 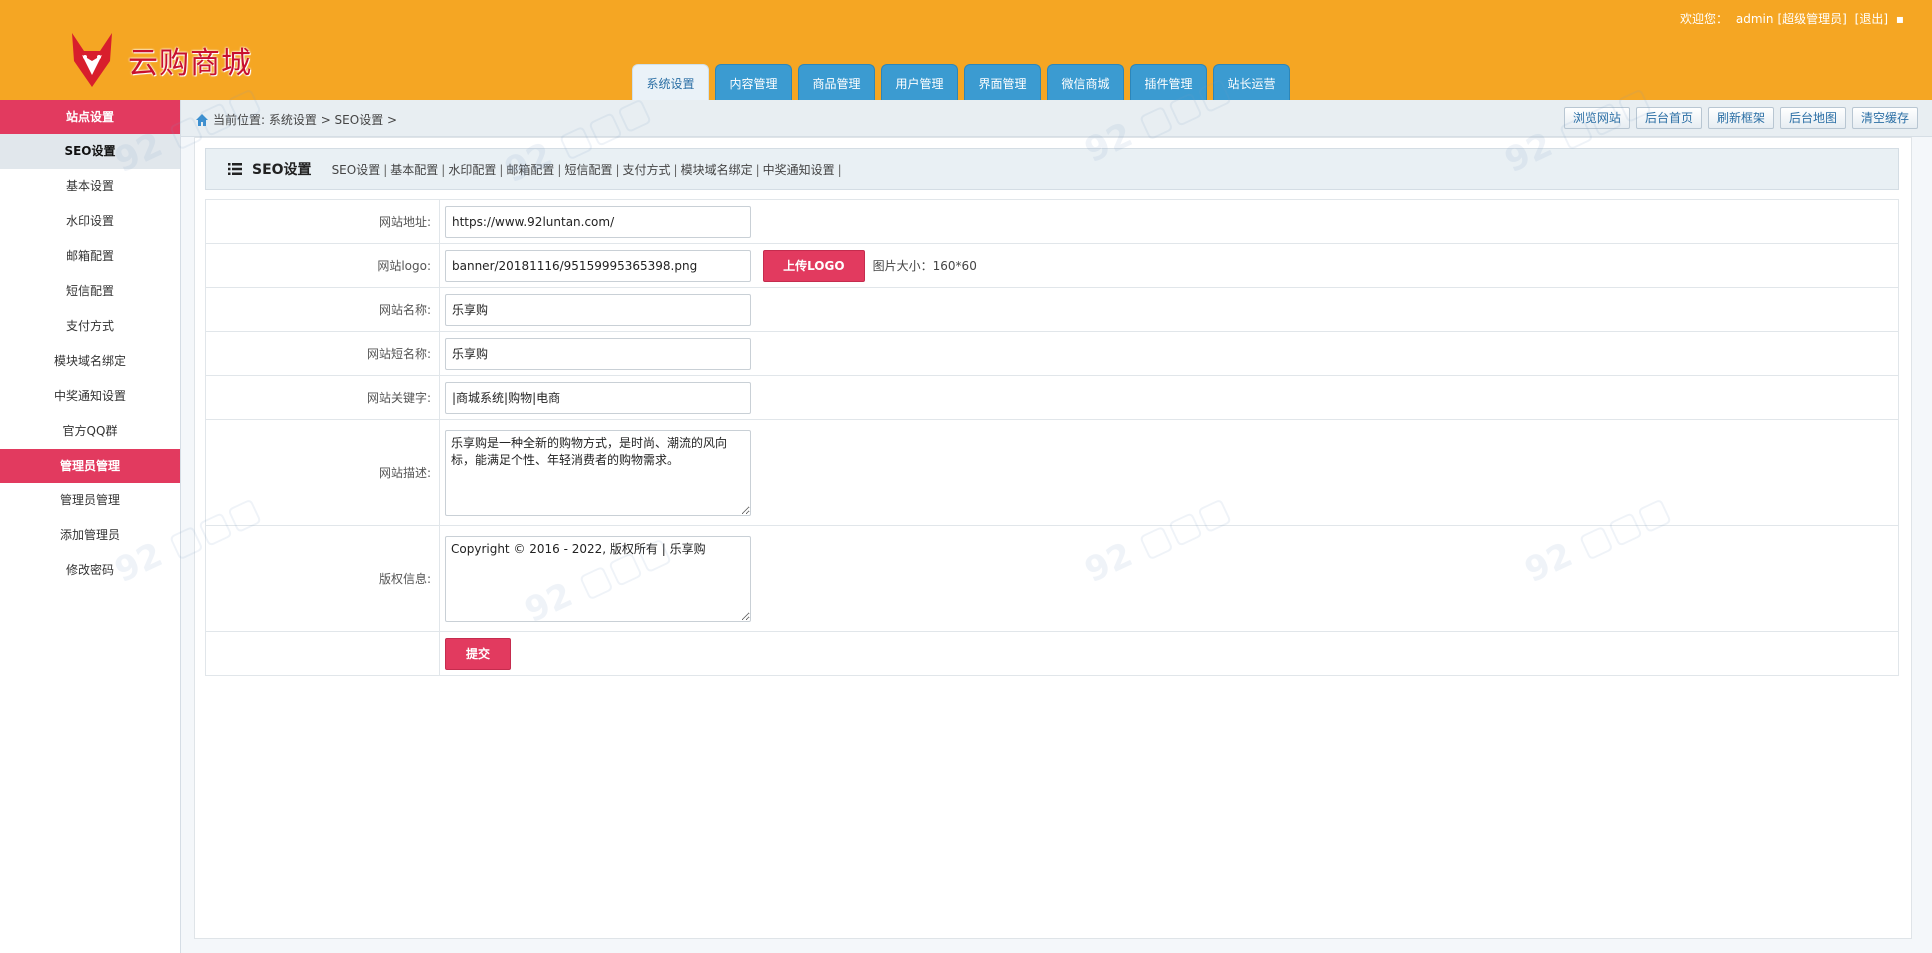 What do you see at coordinates (647, 170) in the screenshot?
I see `sub-link-payment: 支付方式` at bounding box center [647, 170].